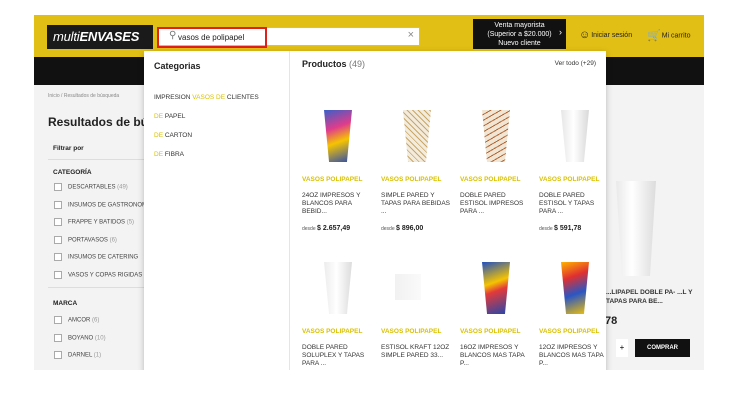 This screenshot has width=730, height=411. Describe the element at coordinates (103, 204) in the screenshot. I see `category-filter-item: INSUMOS DE GASTRONOMÍA` at that location.